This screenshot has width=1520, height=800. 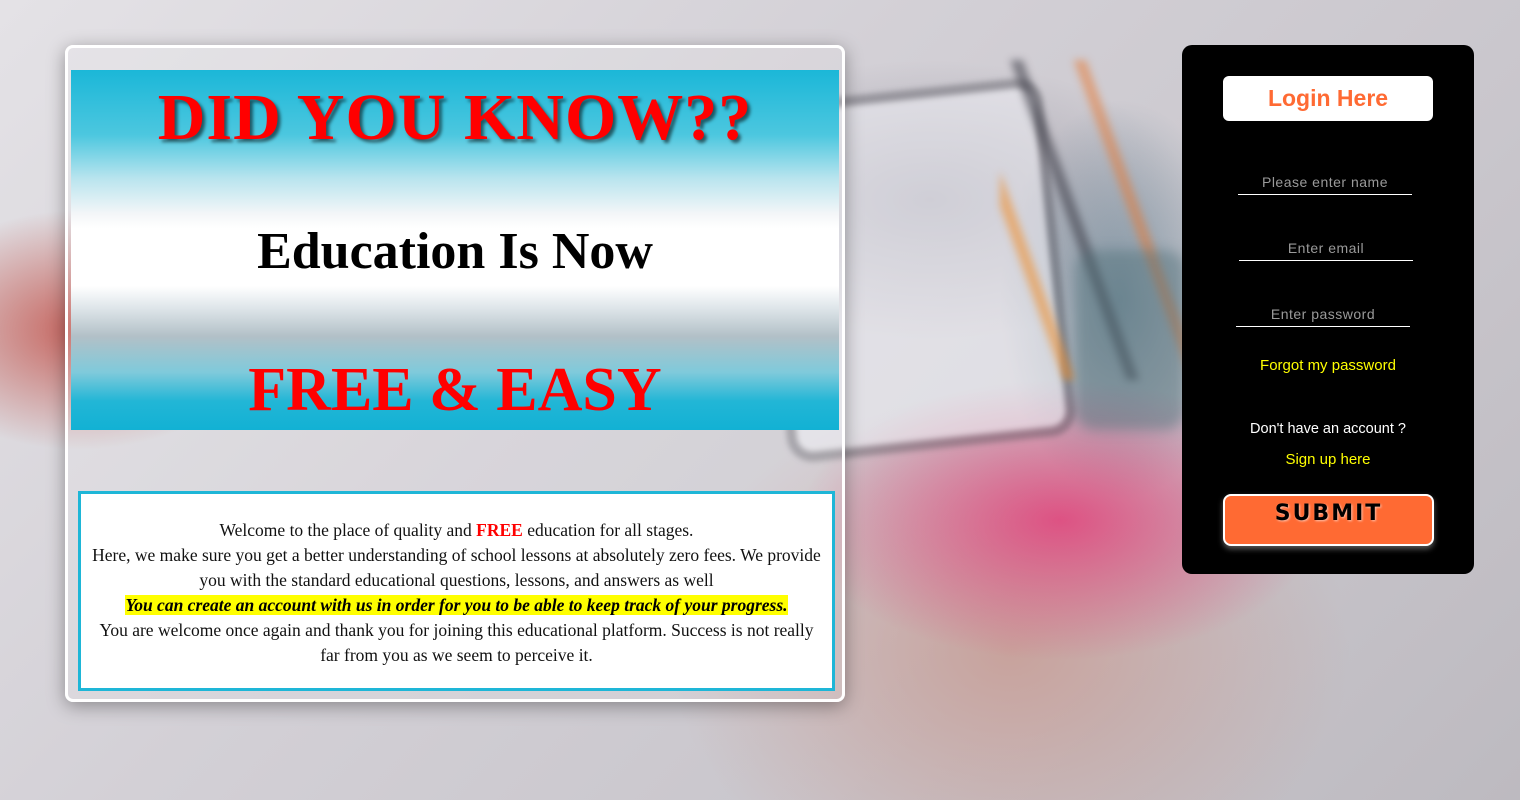 What do you see at coordinates (499, 530) in the screenshot?
I see `free-word: FREE` at bounding box center [499, 530].